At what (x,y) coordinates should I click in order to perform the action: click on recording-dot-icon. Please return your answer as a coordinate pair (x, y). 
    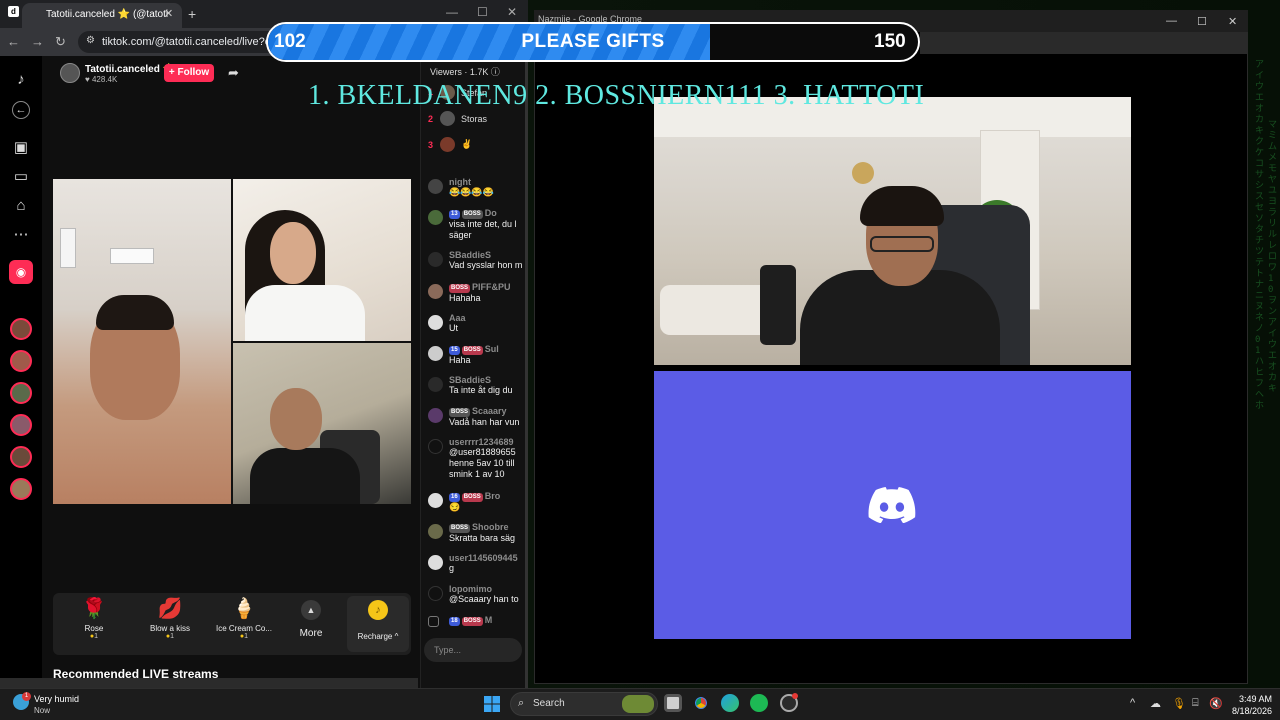
    Looking at the image, I should click on (795, 696).